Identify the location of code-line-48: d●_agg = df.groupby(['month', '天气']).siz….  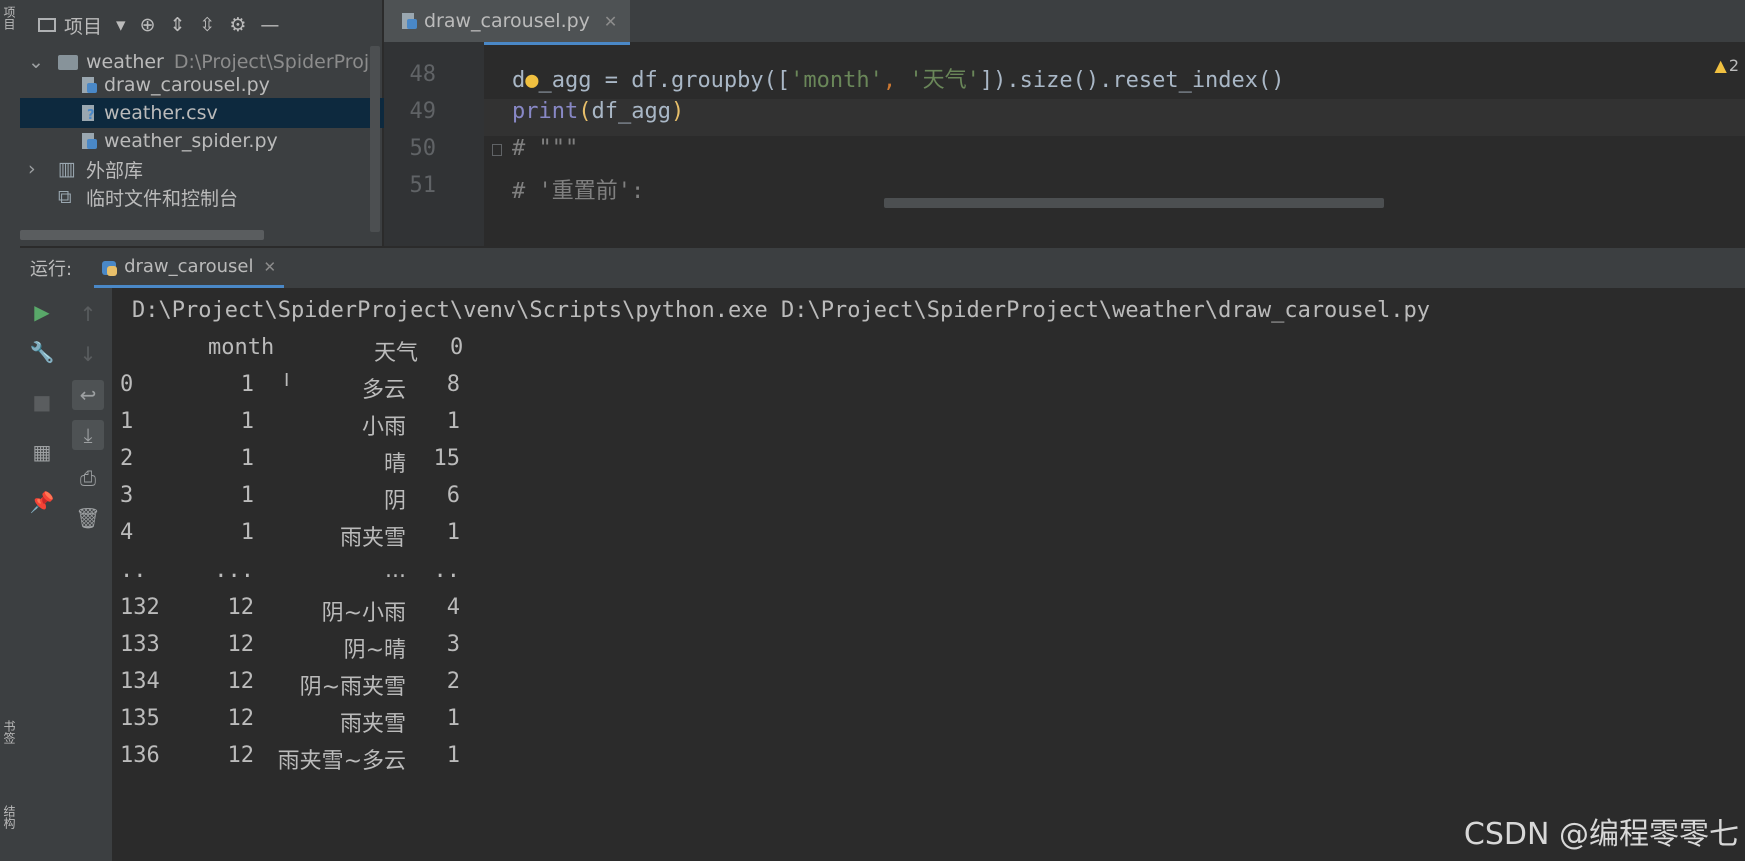
(898, 78).